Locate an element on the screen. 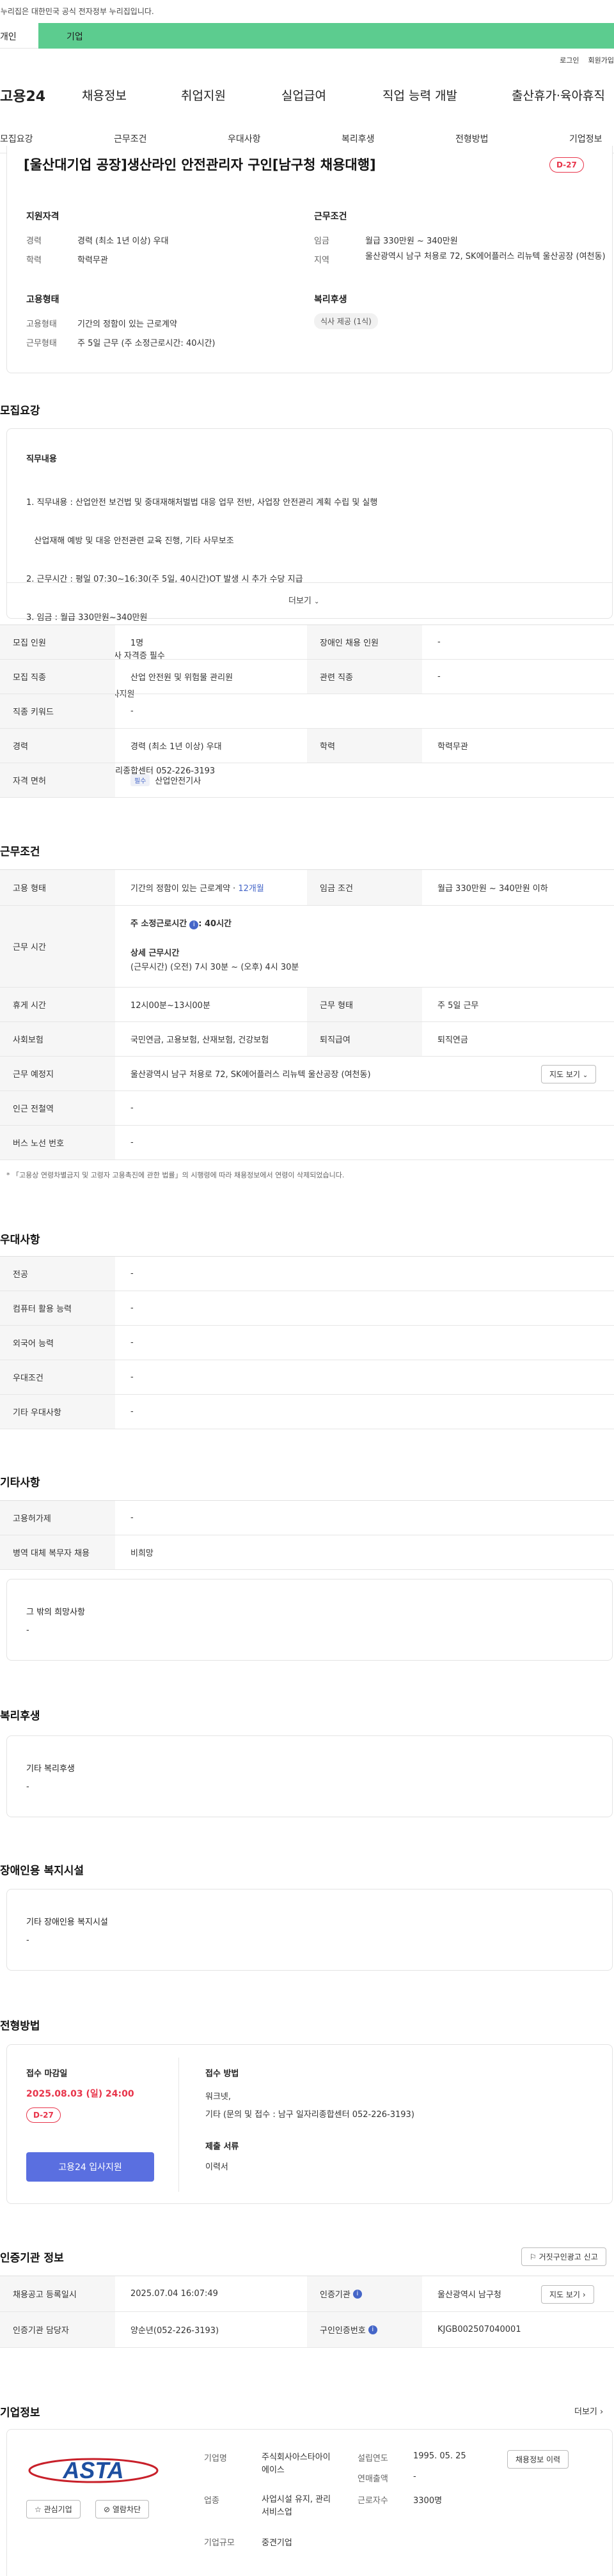 This screenshot has height=2576, width=614. career-value: 경력 (최소 1년 이상) 우대 is located at coordinates (123, 241).